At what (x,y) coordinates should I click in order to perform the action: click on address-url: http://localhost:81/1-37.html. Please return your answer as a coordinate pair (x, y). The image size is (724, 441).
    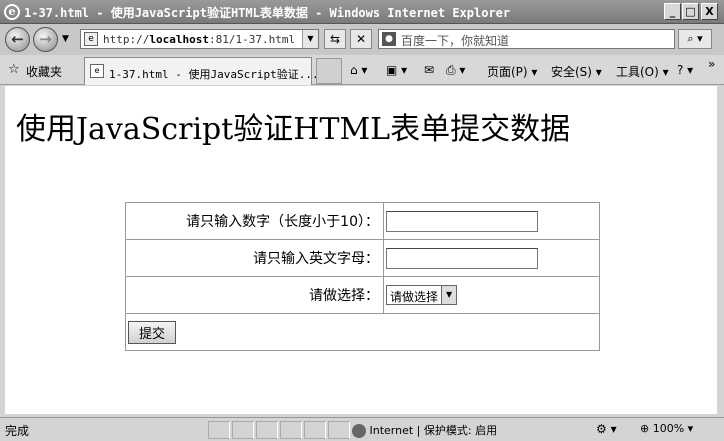
    Looking at the image, I should click on (199, 39).